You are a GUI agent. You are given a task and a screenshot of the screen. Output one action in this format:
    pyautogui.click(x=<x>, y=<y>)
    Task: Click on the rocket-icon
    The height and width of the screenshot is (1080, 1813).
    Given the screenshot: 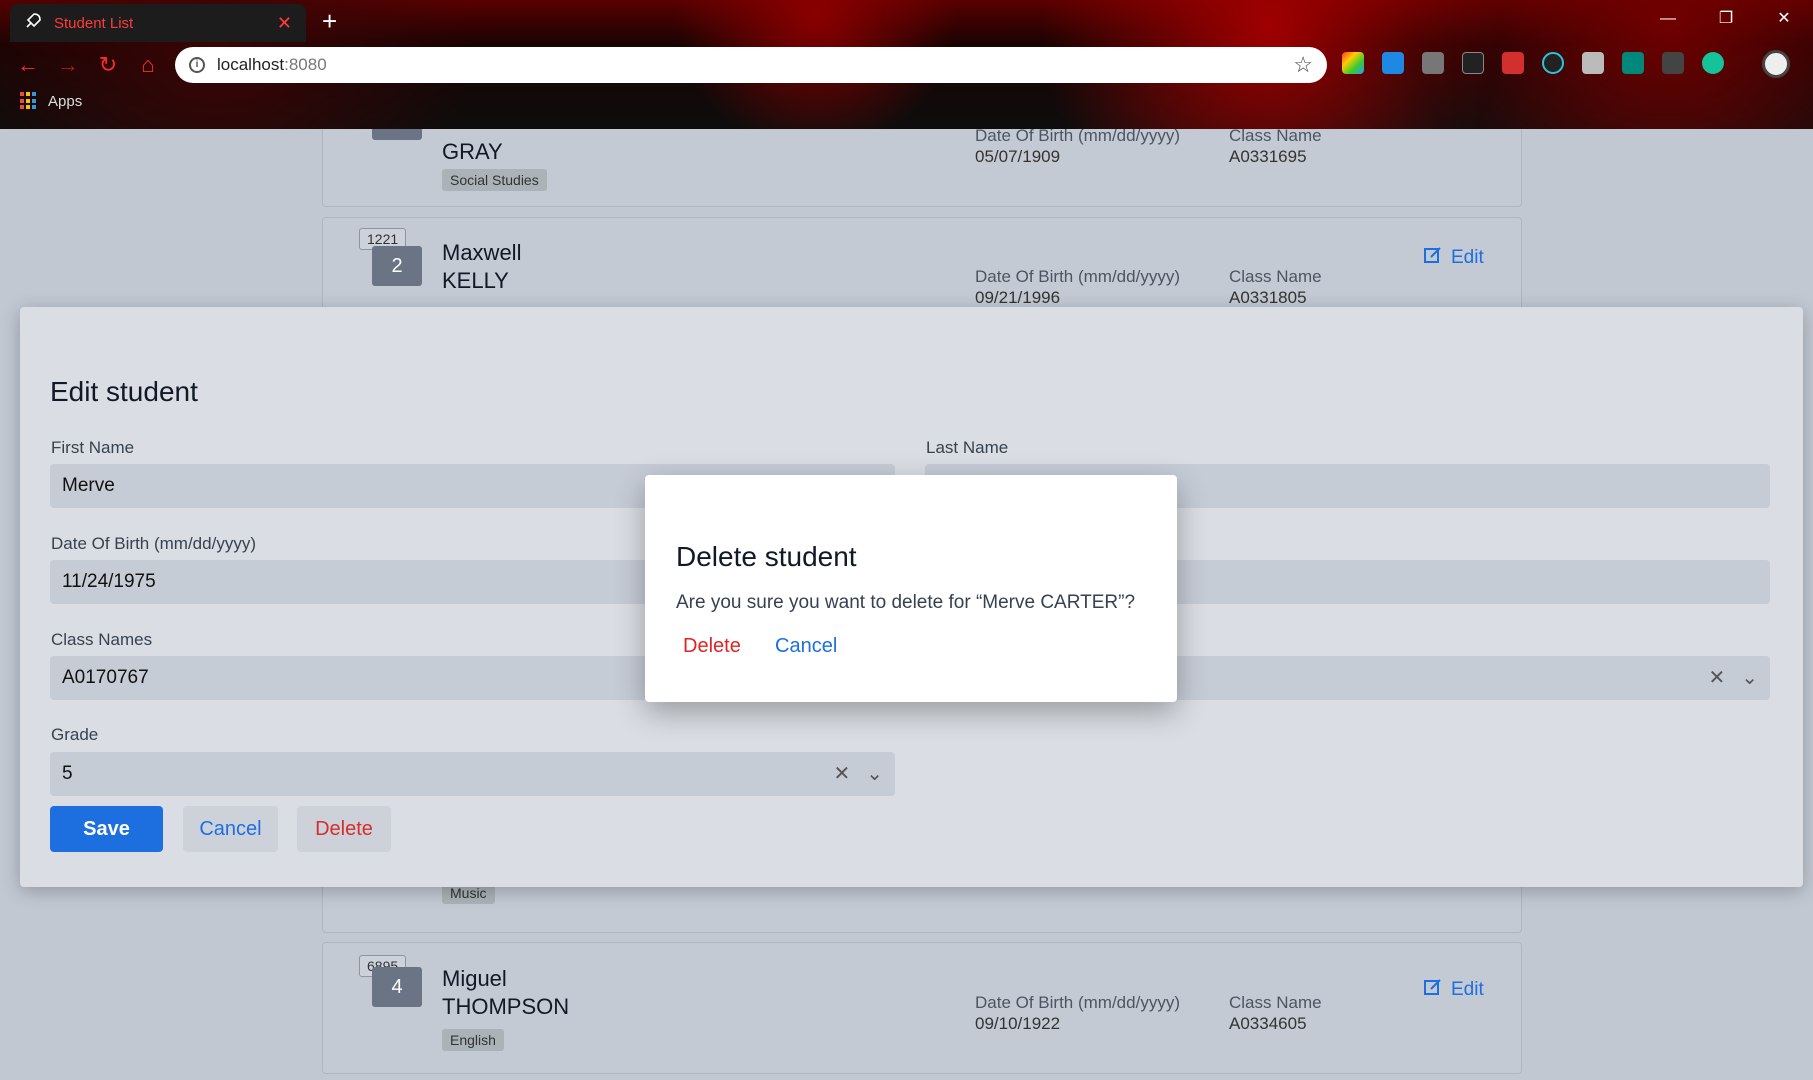 What is the action you would take?
    pyautogui.click(x=33, y=23)
    